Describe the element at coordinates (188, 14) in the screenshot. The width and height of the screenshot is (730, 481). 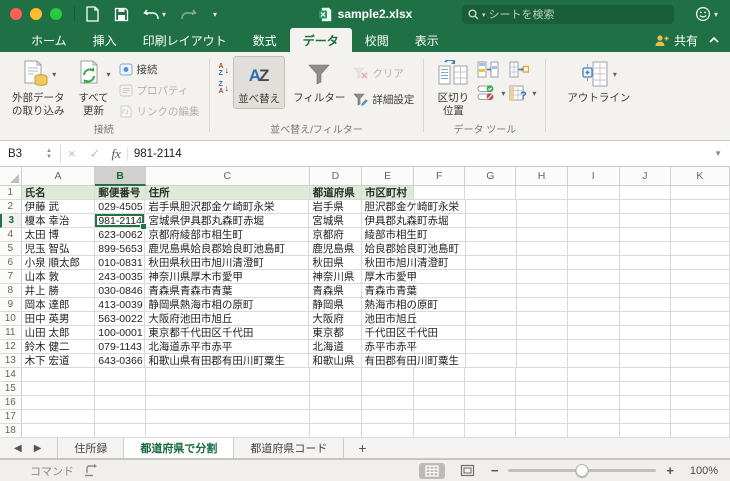
I see `redo-button` at that location.